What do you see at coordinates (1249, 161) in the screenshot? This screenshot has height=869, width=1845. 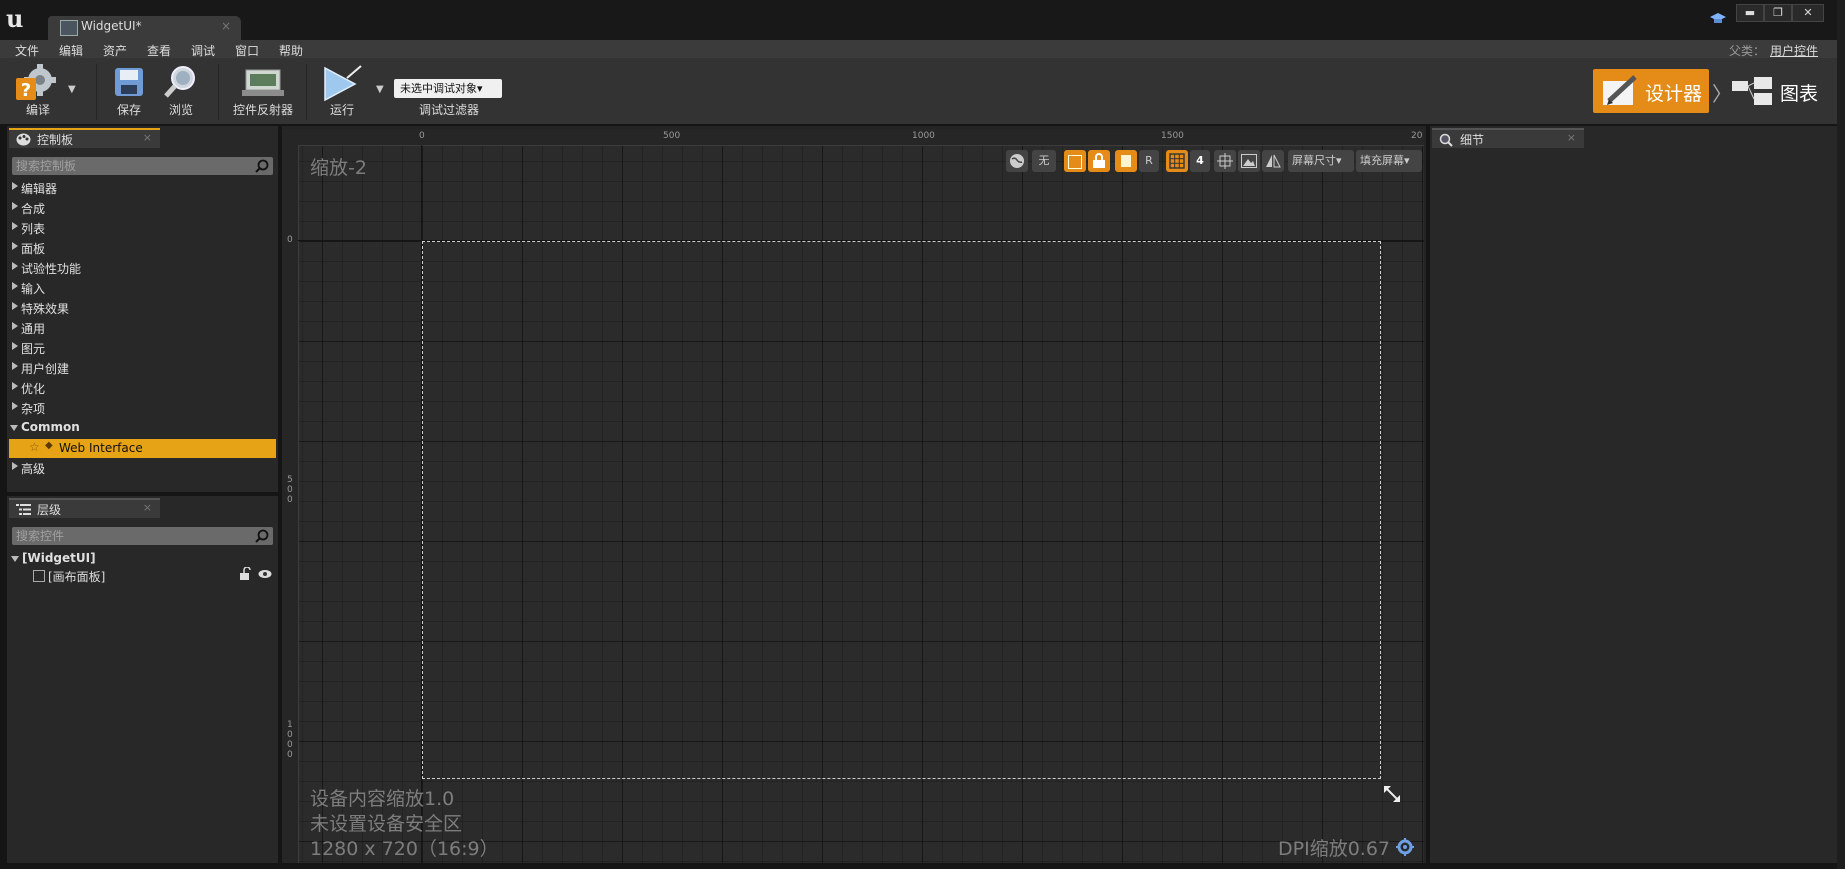 I see `background-image-button` at bounding box center [1249, 161].